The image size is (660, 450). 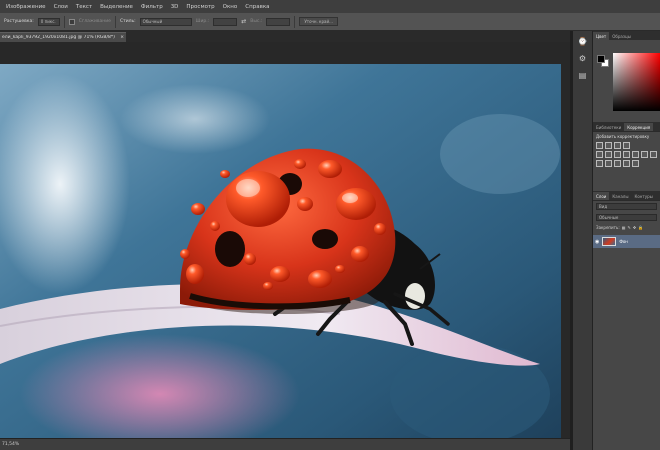 What do you see at coordinates (608, 145) in the screenshot?
I see `levels-icon` at bounding box center [608, 145].